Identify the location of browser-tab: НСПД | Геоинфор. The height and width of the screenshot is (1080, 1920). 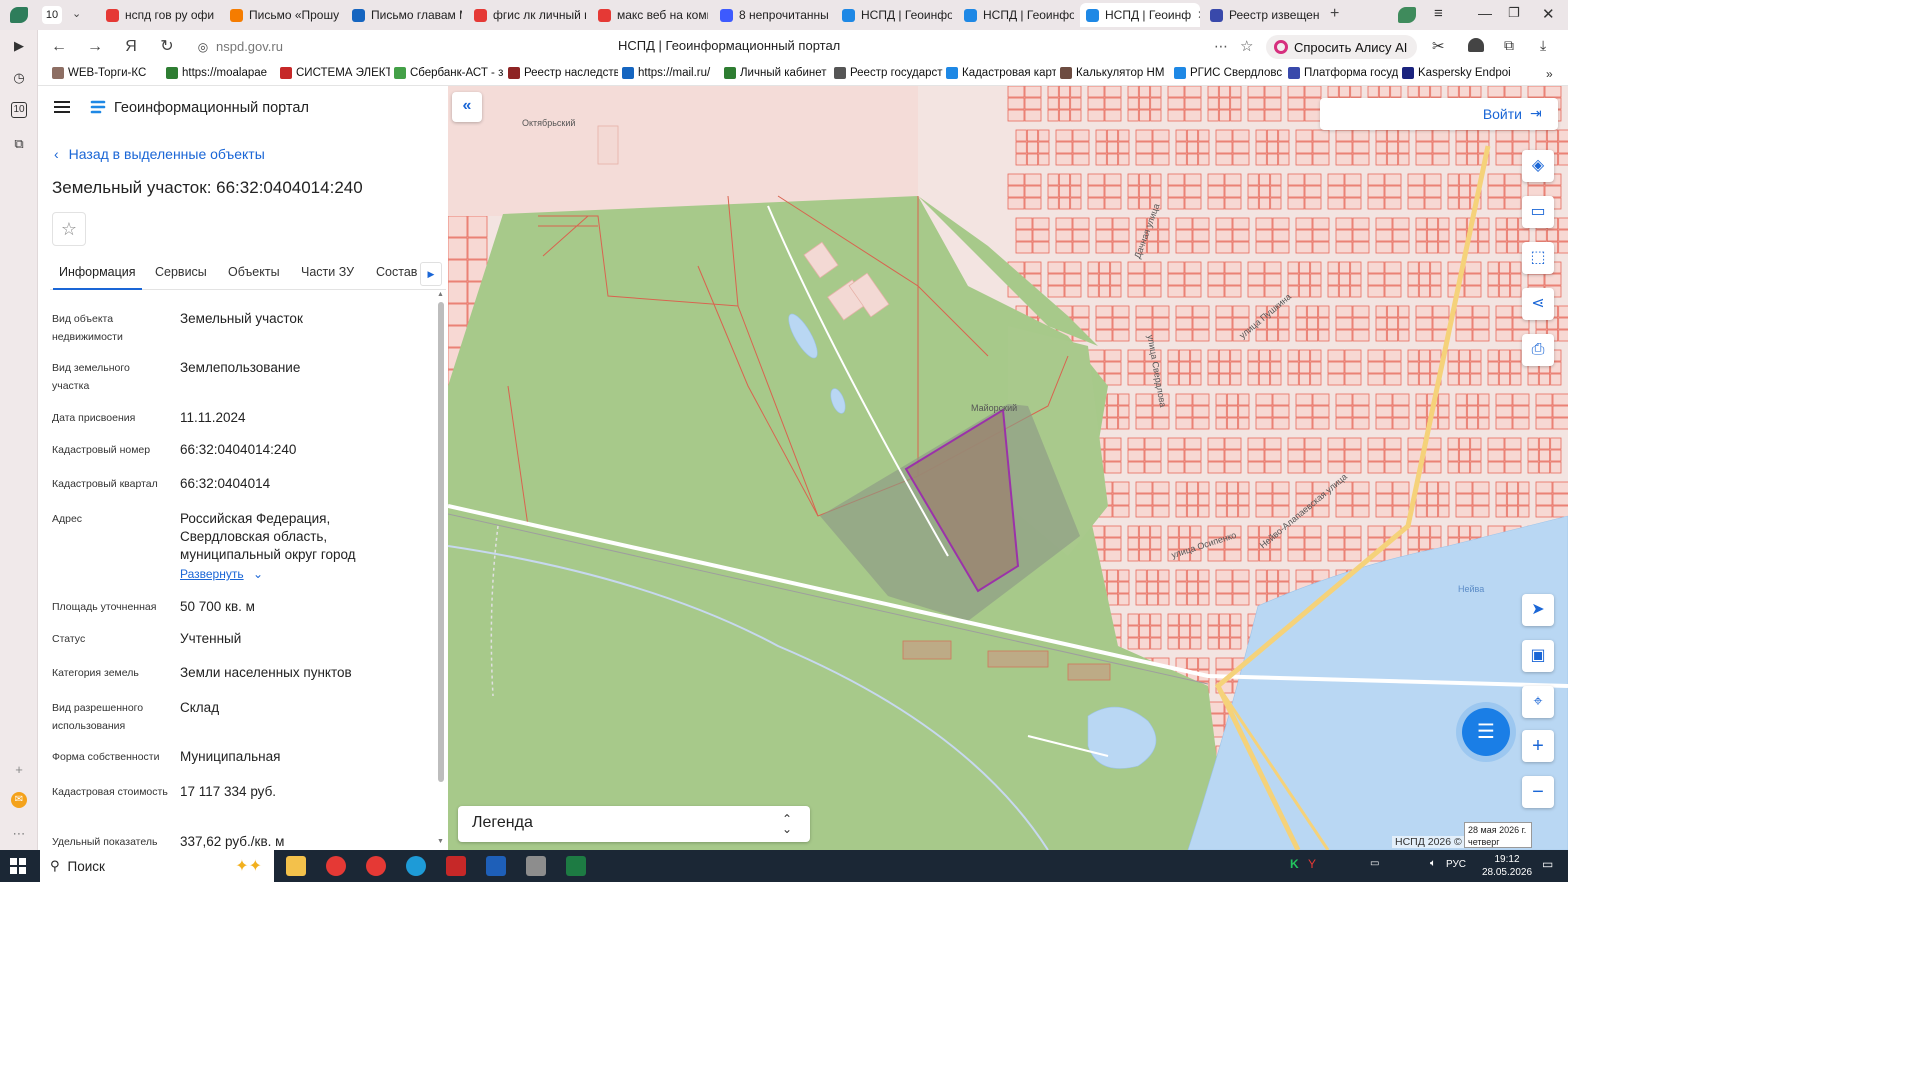
(1016, 15).